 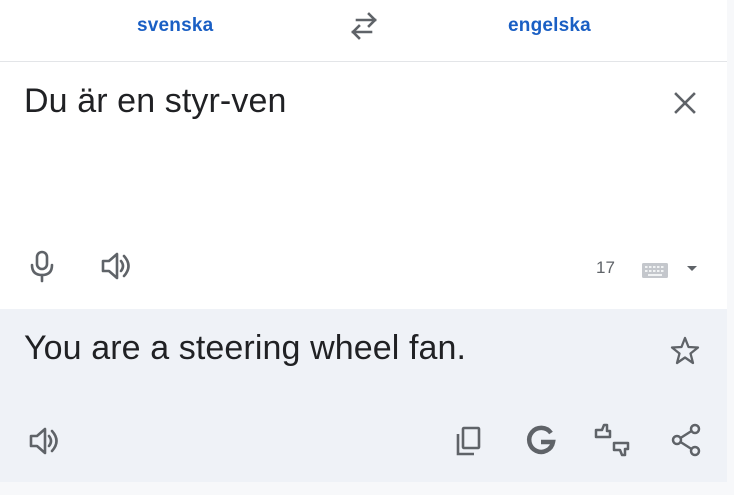 I want to click on share-icon, so click(x=686, y=440).